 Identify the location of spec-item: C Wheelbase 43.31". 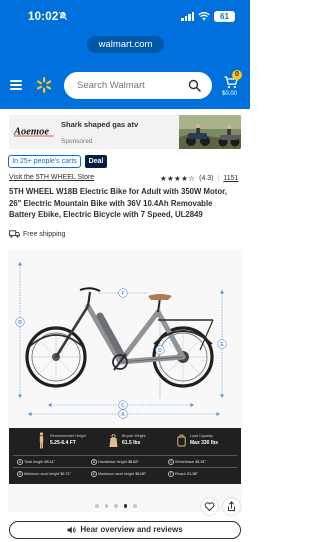
(187, 462).